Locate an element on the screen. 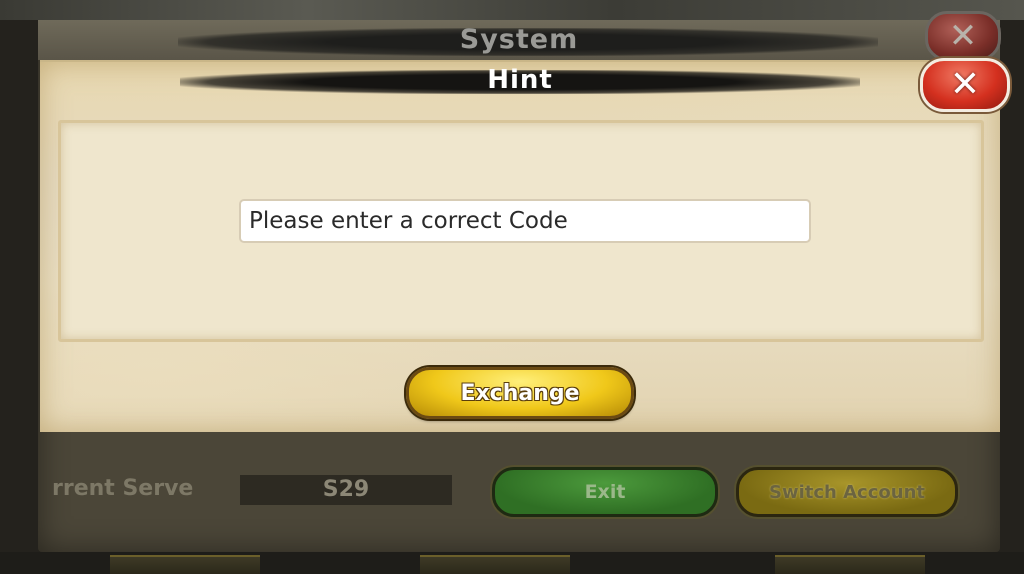  current-server-label: rrent Serve is located at coordinates (123, 488).